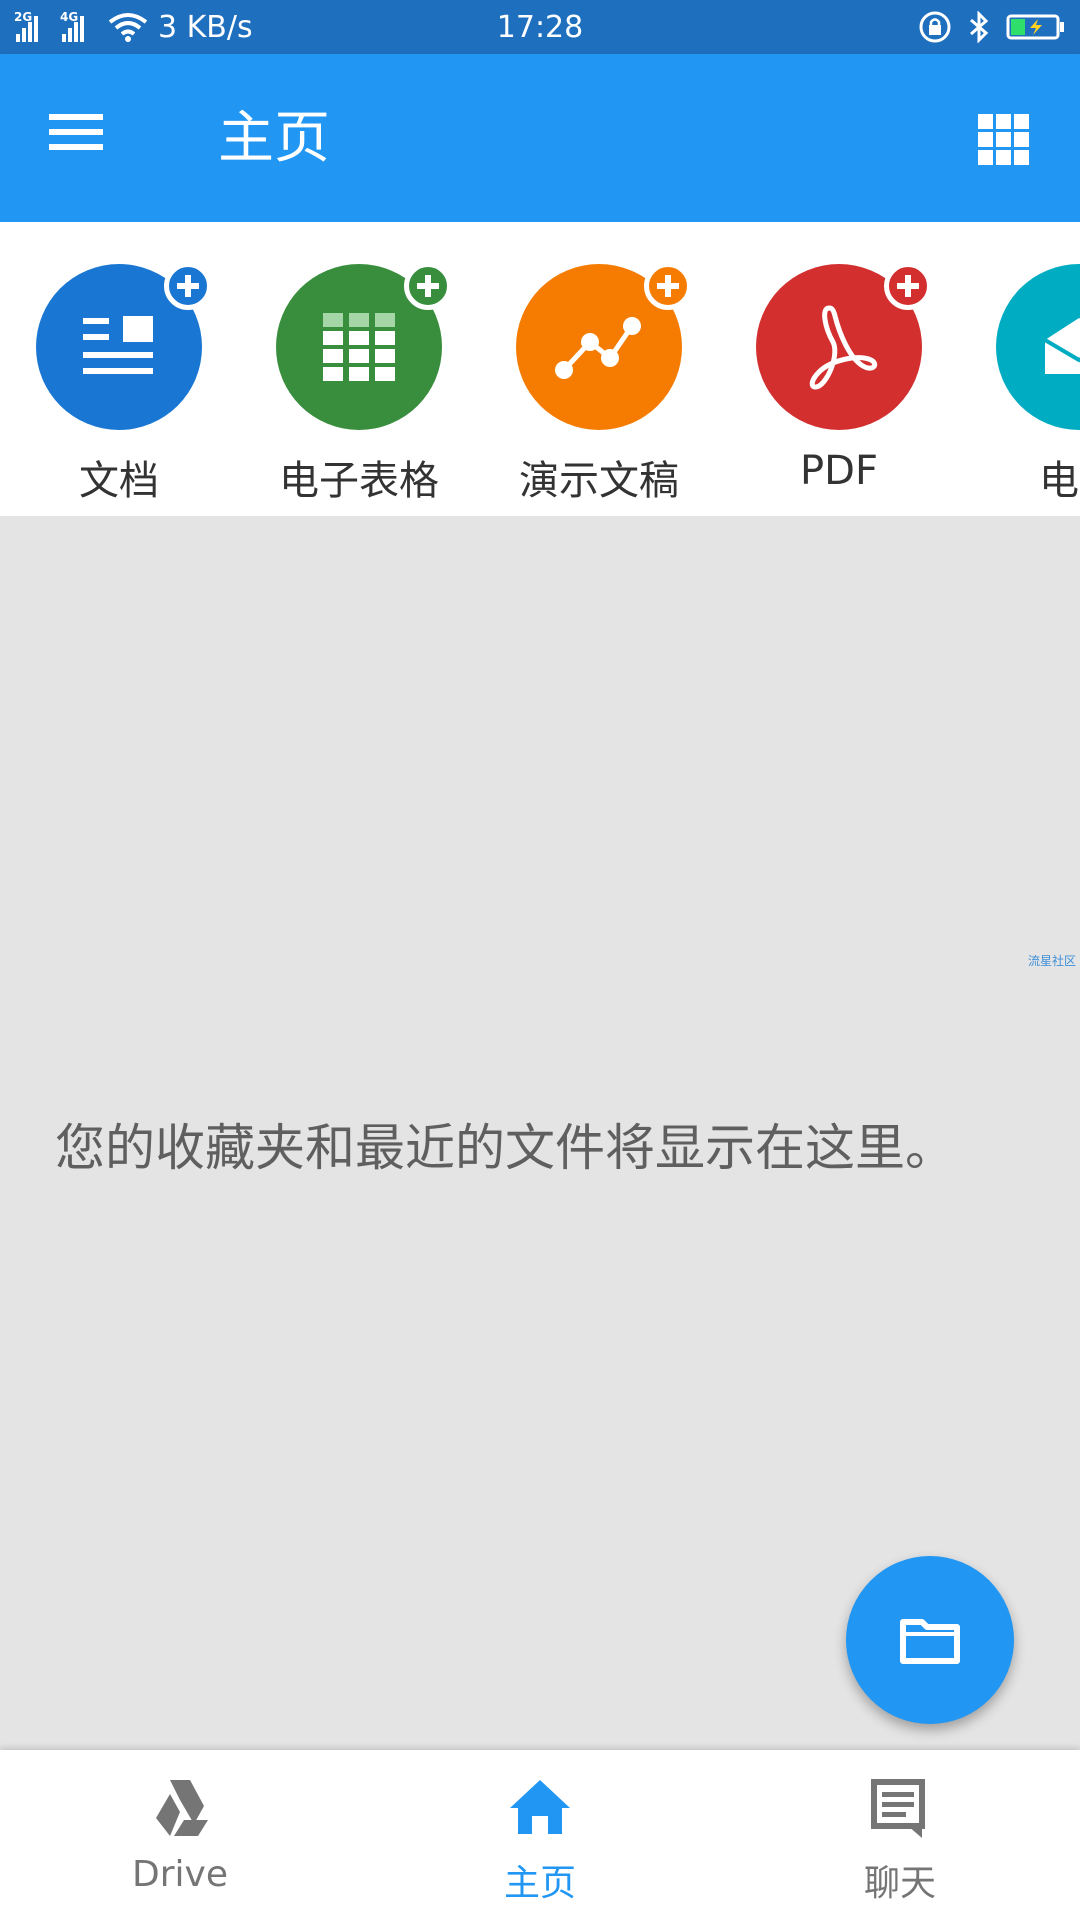 This screenshot has height=1920, width=1080. I want to click on watermark-text: 流星社区, so click(1052, 961).